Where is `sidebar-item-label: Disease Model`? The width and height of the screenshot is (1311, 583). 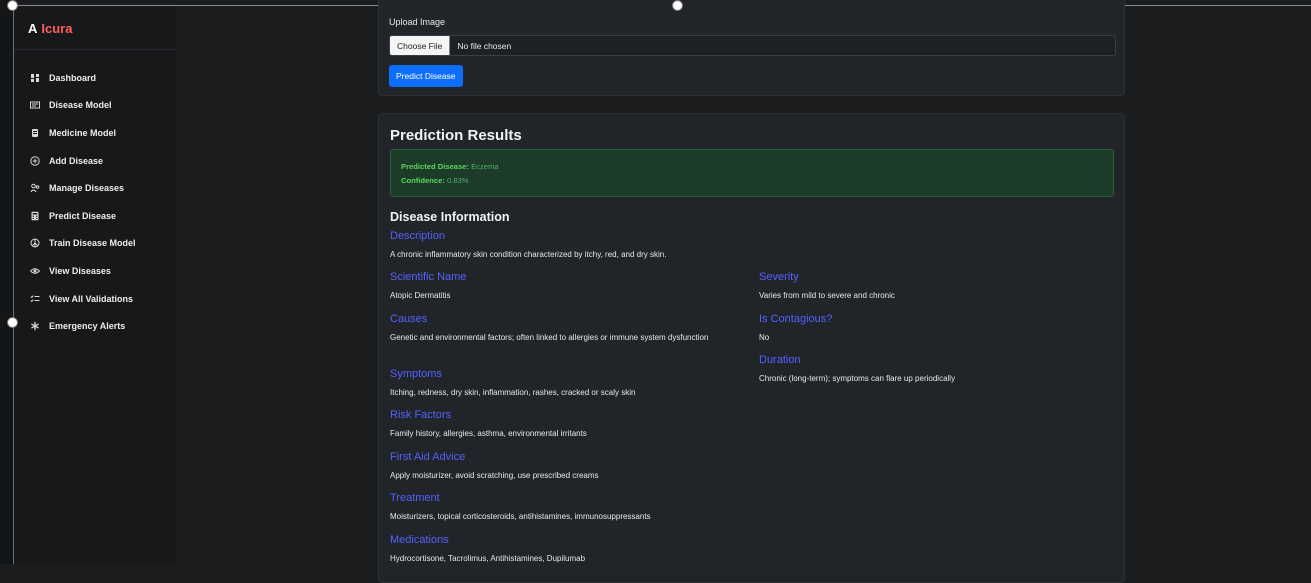
sidebar-item-label: Disease Model is located at coordinates (80, 105).